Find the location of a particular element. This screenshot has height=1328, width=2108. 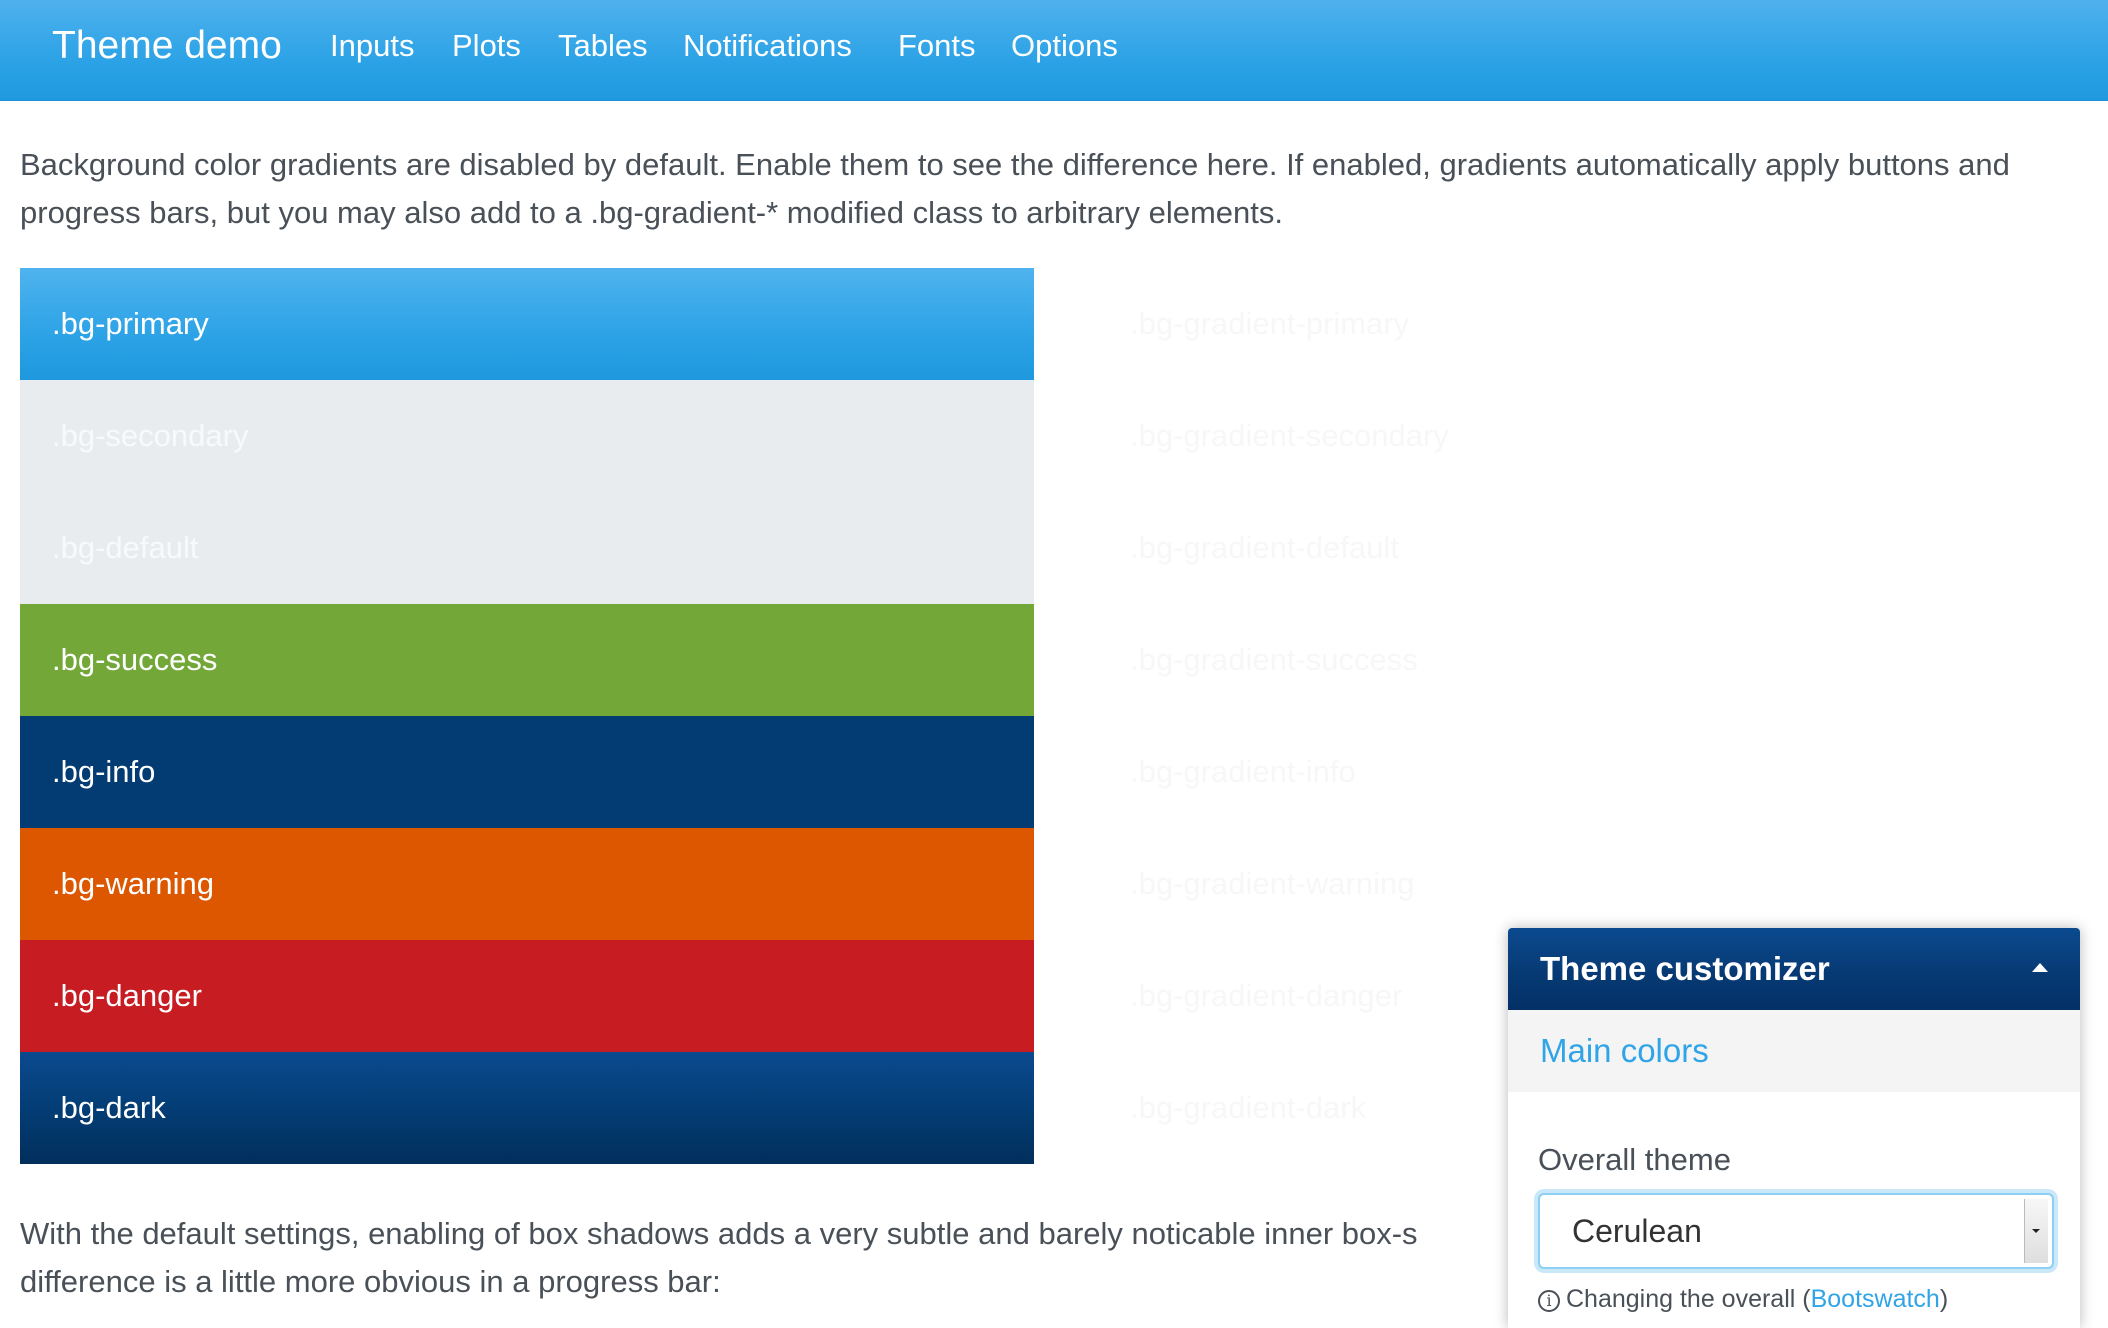

swatch-success: .bg-success is located at coordinates (527, 660).